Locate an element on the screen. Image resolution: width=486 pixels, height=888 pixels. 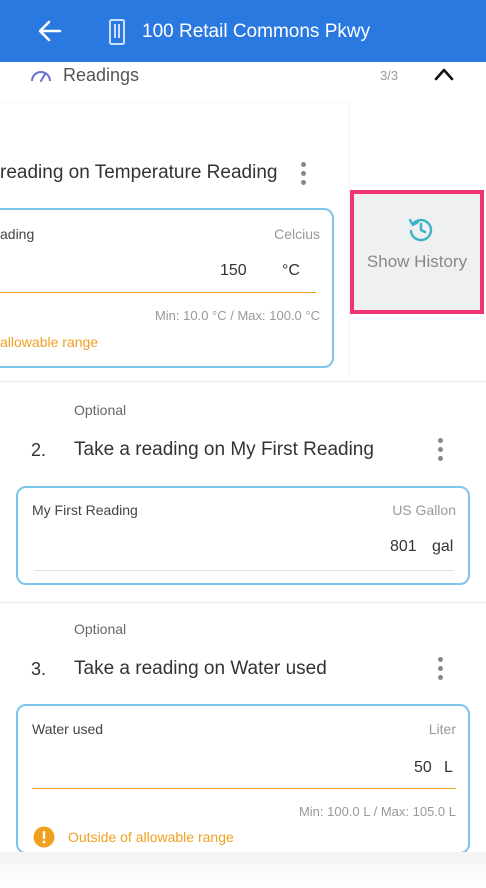
warning-icon is located at coordinates (44, 837).